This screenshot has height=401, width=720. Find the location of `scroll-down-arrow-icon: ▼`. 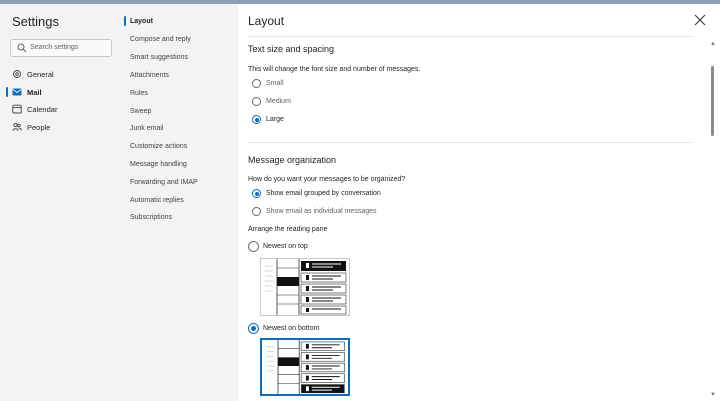

scroll-down-arrow-icon: ▼ is located at coordinates (713, 395).